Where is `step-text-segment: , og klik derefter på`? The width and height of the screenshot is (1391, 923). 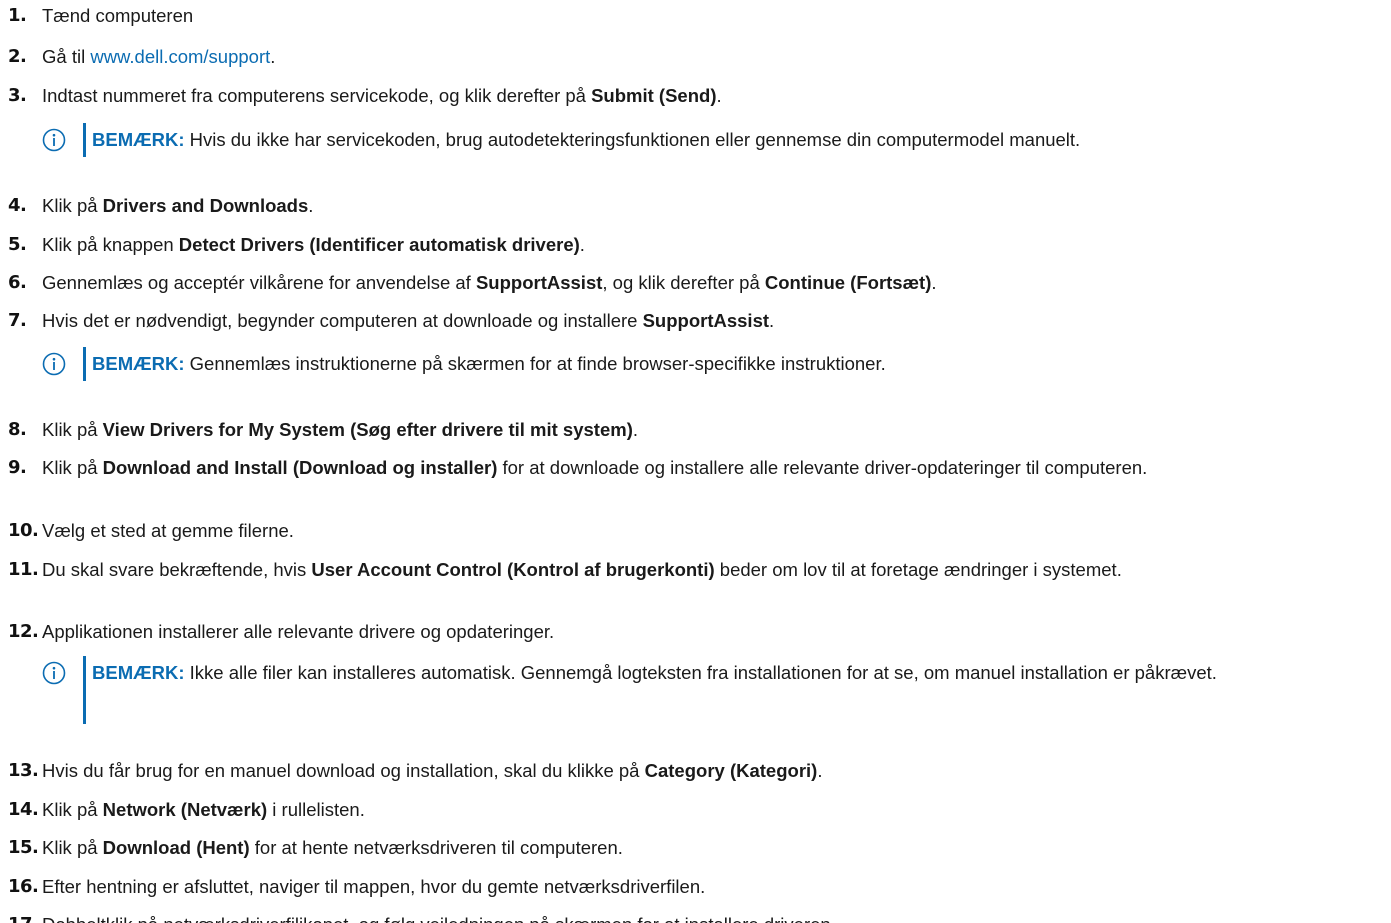 step-text-segment: , og klik derefter på is located at coordinates (683, 282).